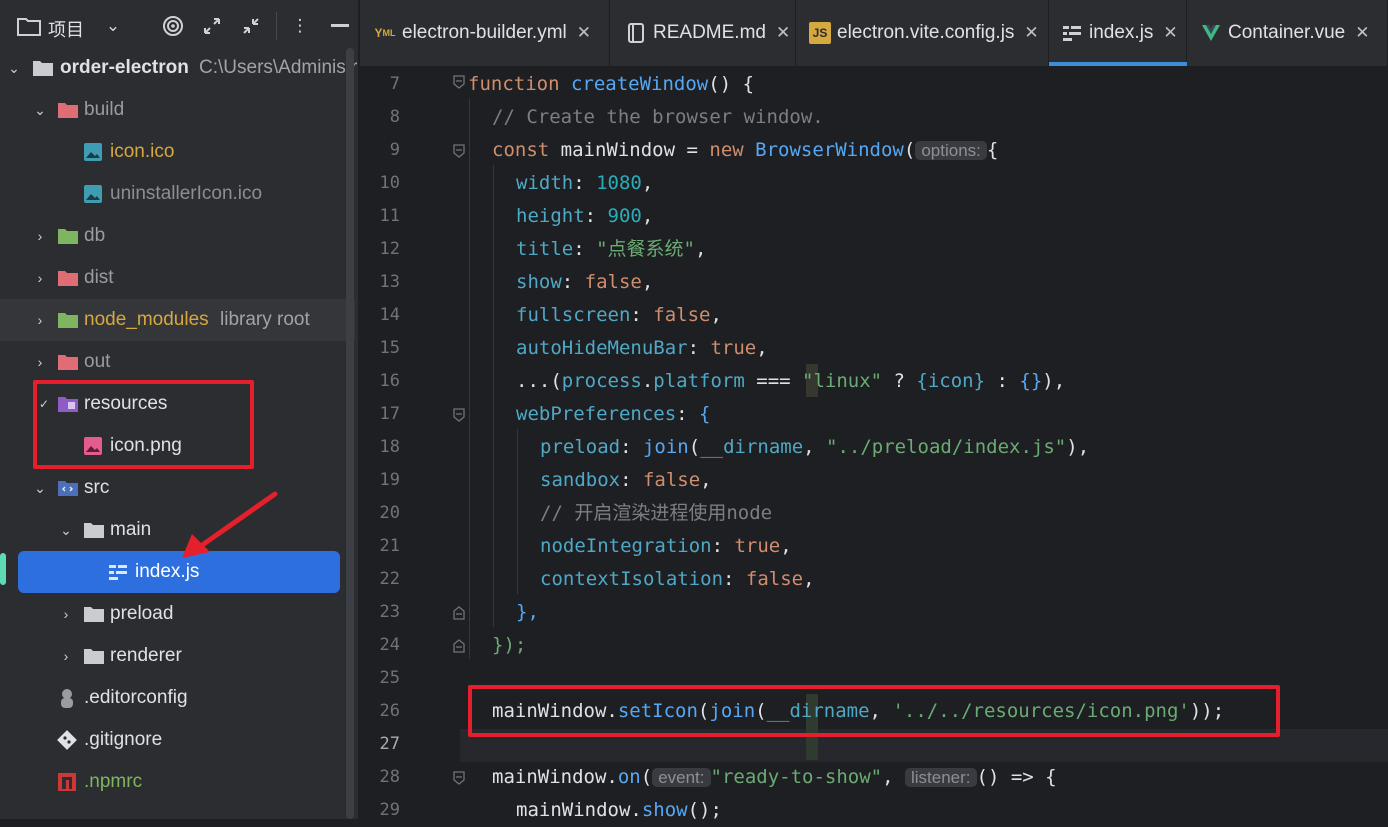 The height and width of the screenshot is (827, 1388). I want to click on highlight-box-seticon, so click(874, 711).